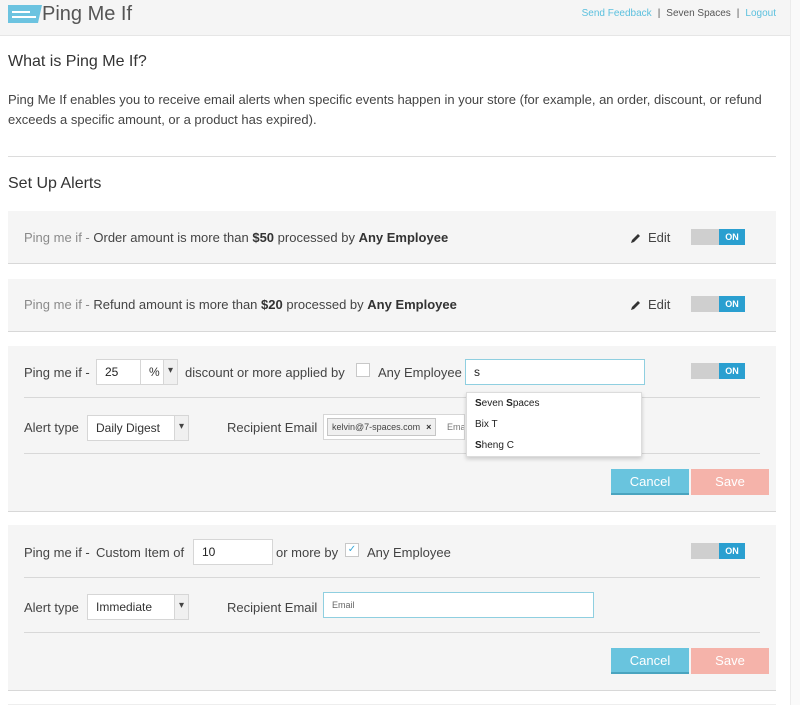 The image size is (800, 705). Describe the element at coordinates (55, 183) in the screenshot. I see `setup-alerts-heading: Set Up Alerts` at that location.